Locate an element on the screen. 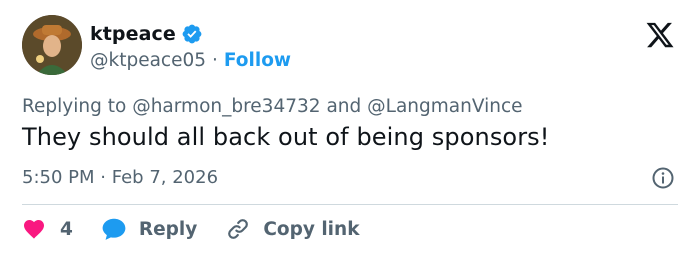  copy-link-label: Copy link is located at coordinates (311, 229).